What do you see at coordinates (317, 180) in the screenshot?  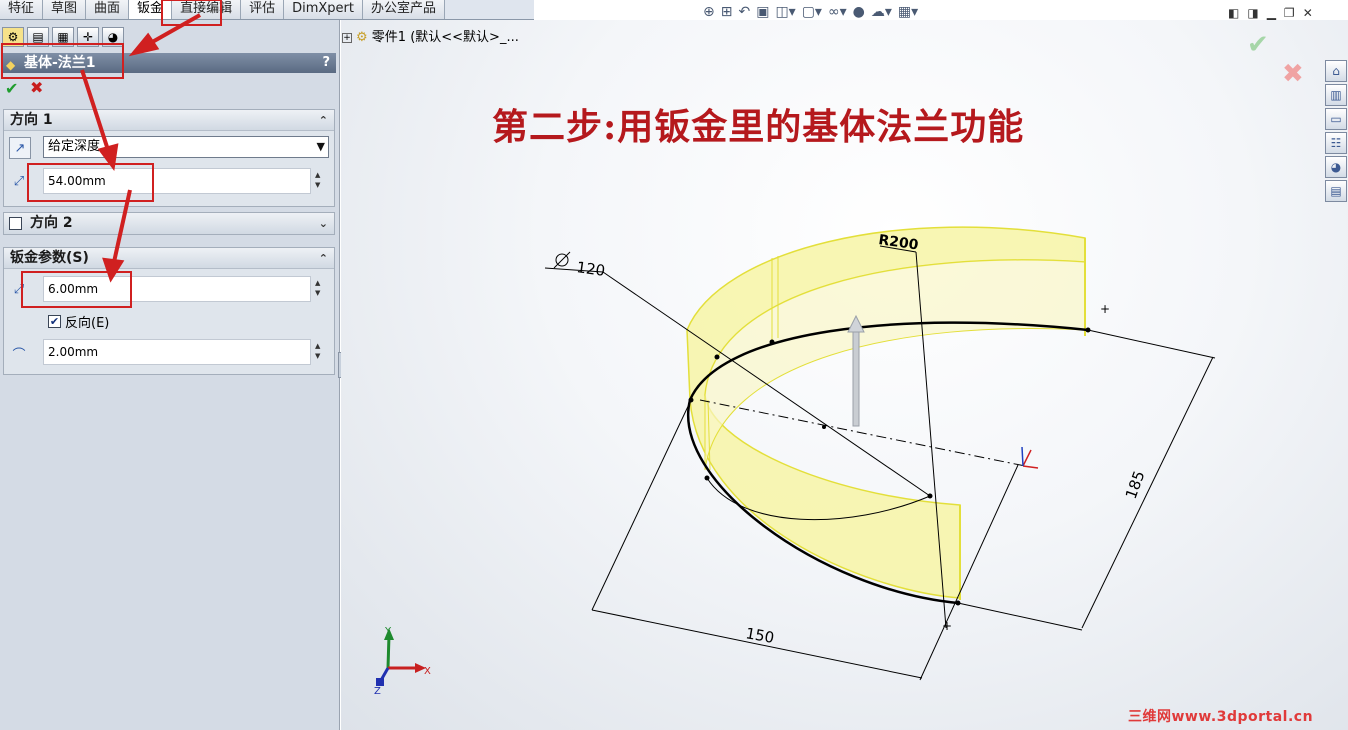 I see `depth-spinner: ▲ ▼` at bounding box center [317, 180].